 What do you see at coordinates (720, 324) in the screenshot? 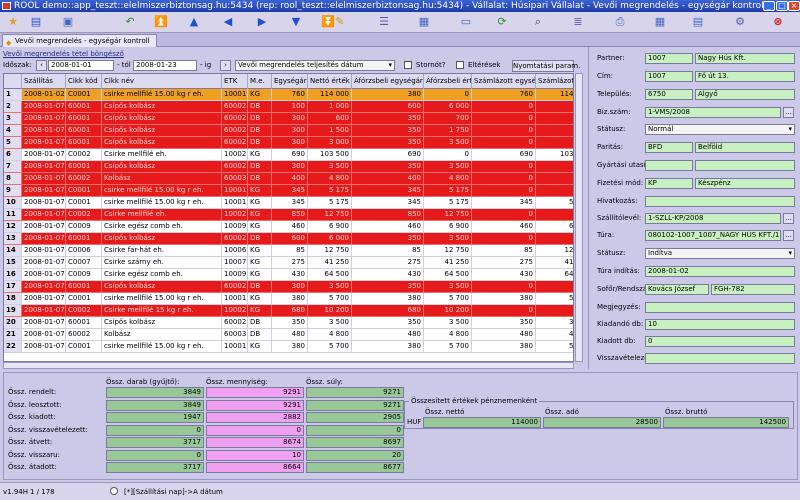
I see `kiadando-field: 10` at bounding box center [720, 324].